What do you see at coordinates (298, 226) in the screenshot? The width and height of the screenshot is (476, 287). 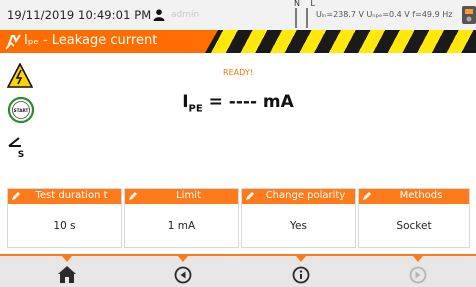 I see `param-value: Yes` at bounding box center [298, 226].